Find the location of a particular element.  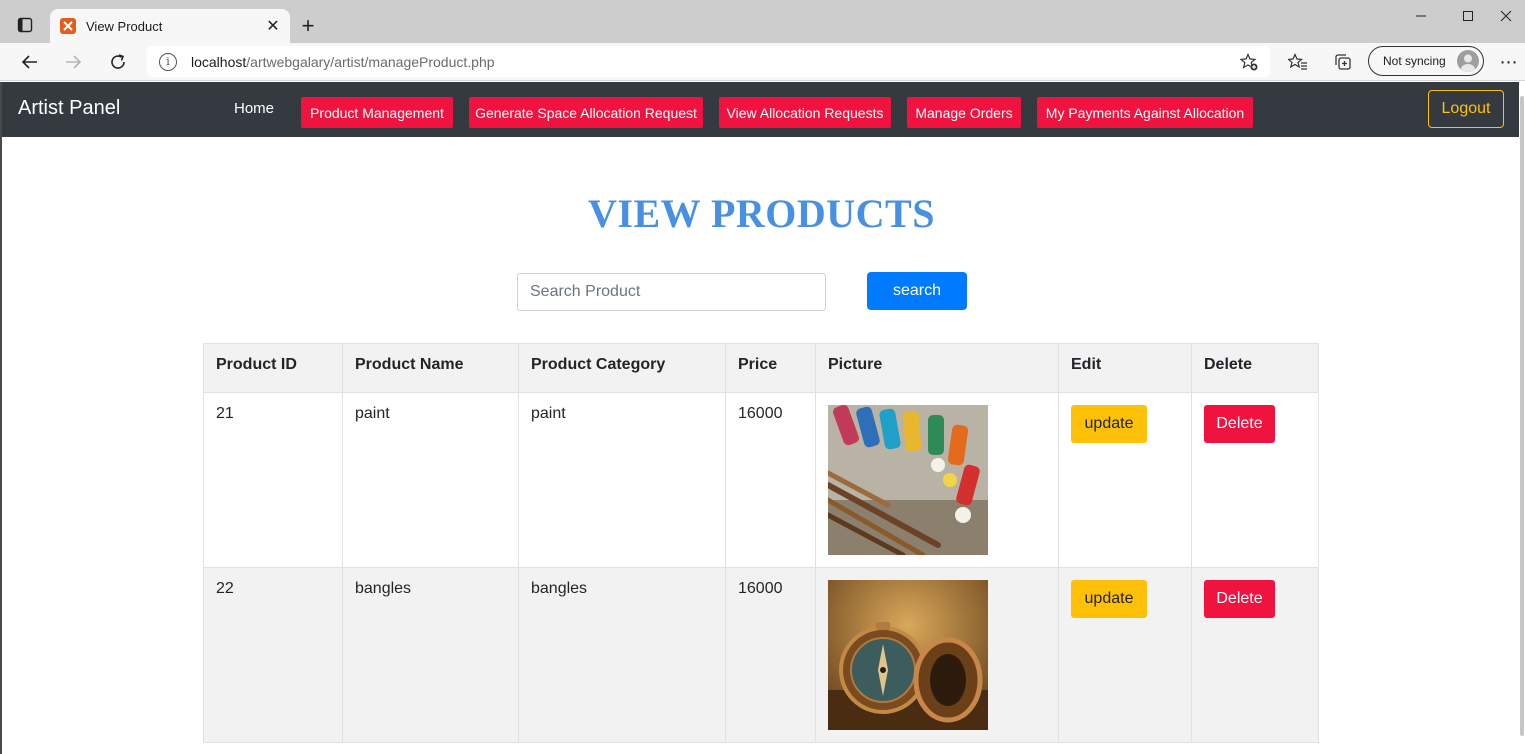

search-button: search is located at coordinates (917, 291).